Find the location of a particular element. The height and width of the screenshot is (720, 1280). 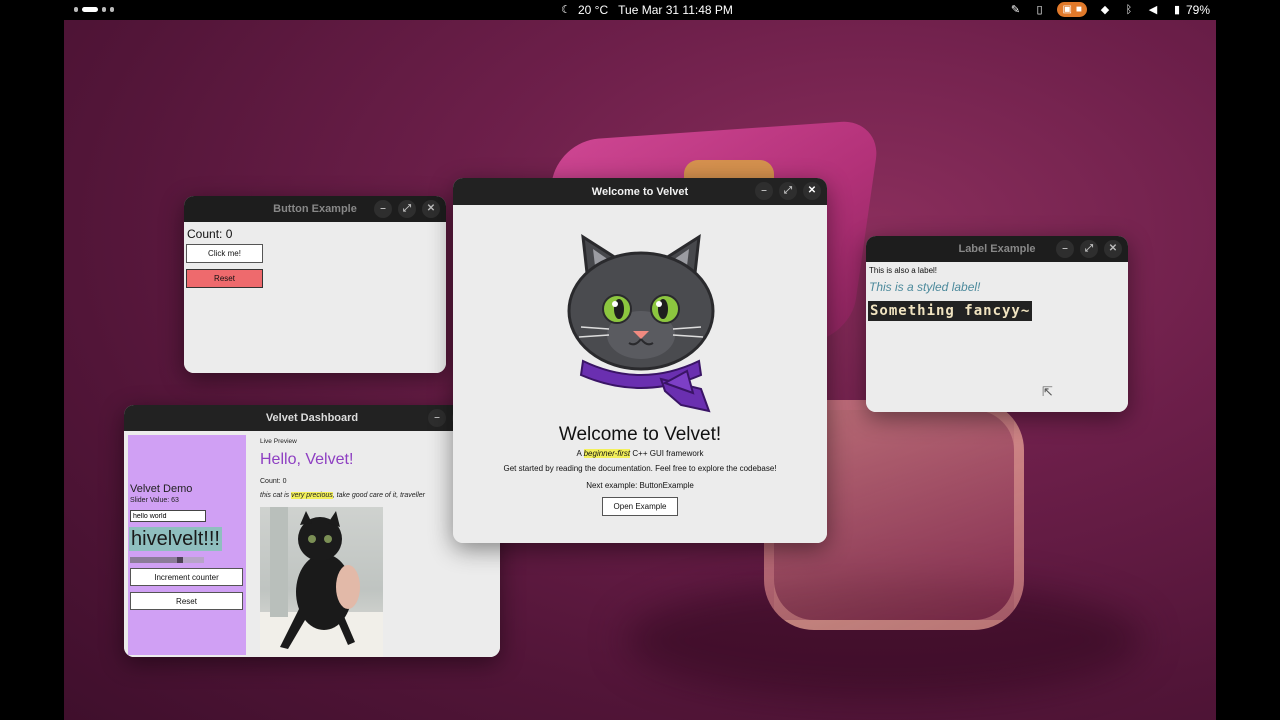

battery-status: ▮ 79% is located at coordinates (1190, 10).